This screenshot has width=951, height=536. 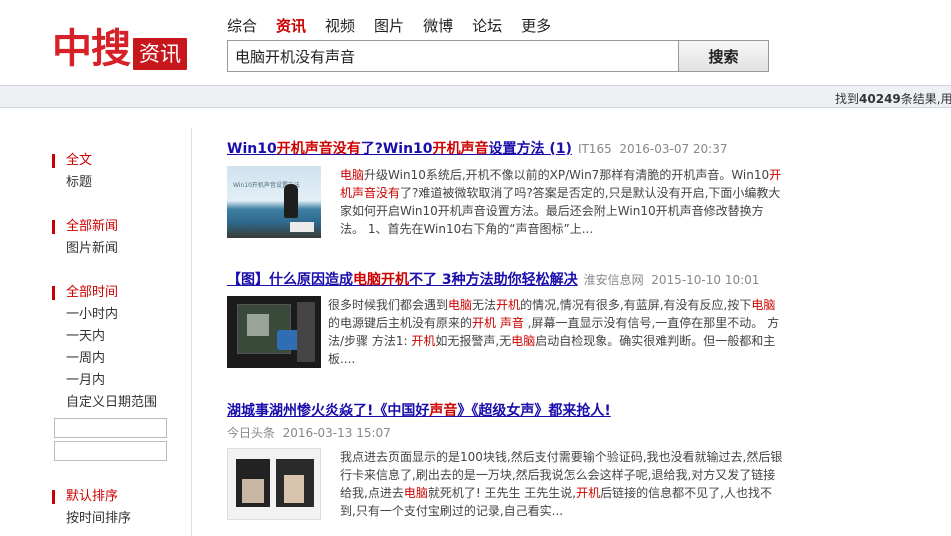 What do you see at coordinates (274, 202) in the screenshot?
I see `result-thumbnail: Win10开机声音设置方法` at bounding box center [274, 202].